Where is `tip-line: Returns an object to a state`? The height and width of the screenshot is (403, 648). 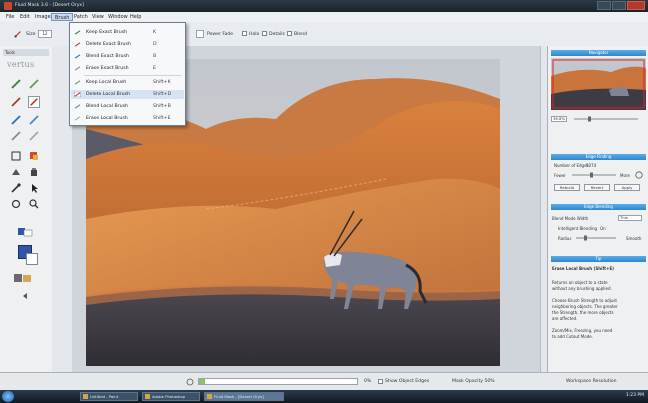 tip-line: Returns an object to a state is located at coordinates (580, 282).